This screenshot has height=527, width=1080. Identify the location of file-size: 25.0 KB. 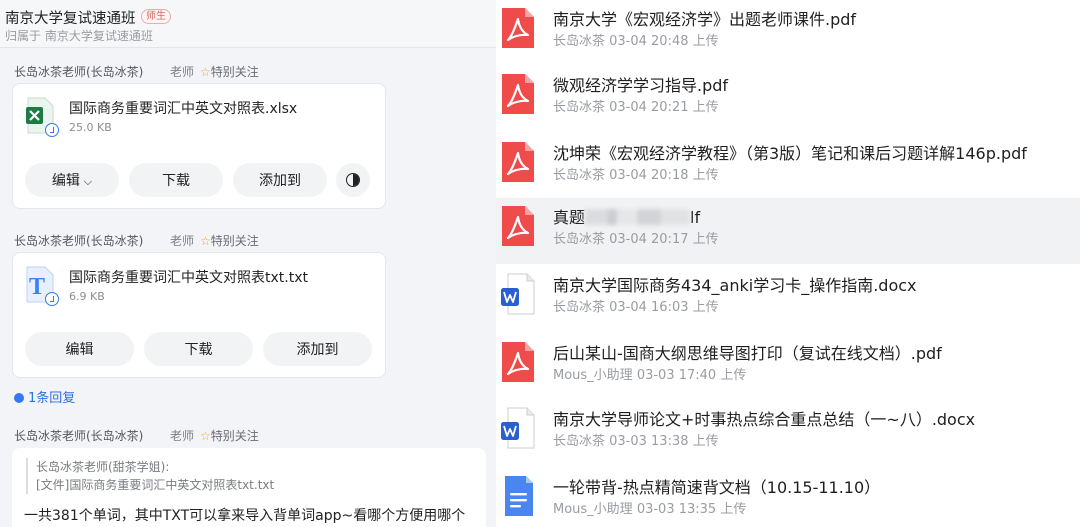
(90, 127).